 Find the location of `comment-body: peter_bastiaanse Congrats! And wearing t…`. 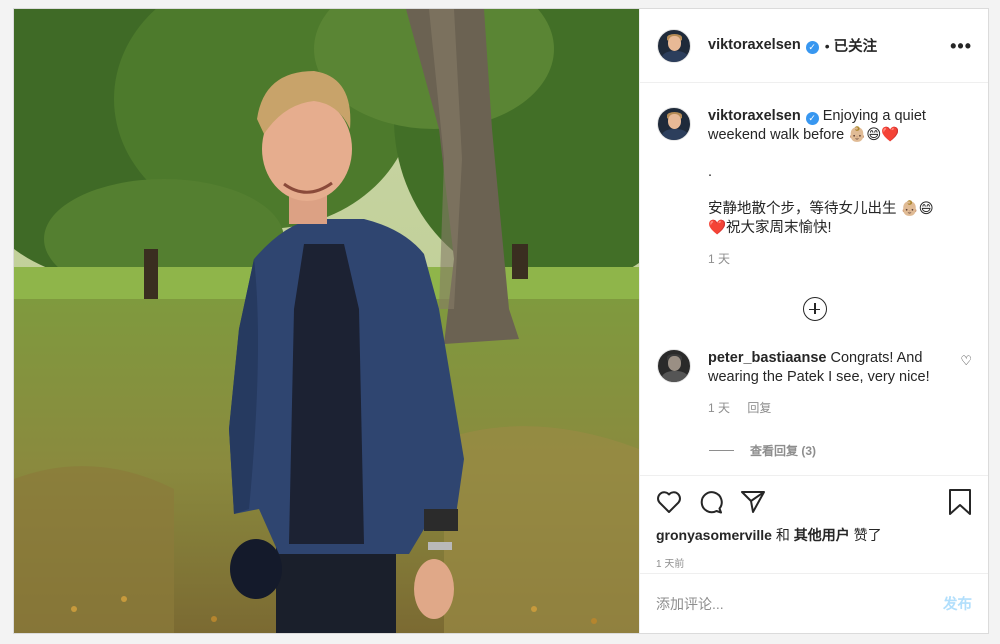

comment-body: peter_bastiaanse Congrats! And wearing t… is located at coordinates (820, 383).